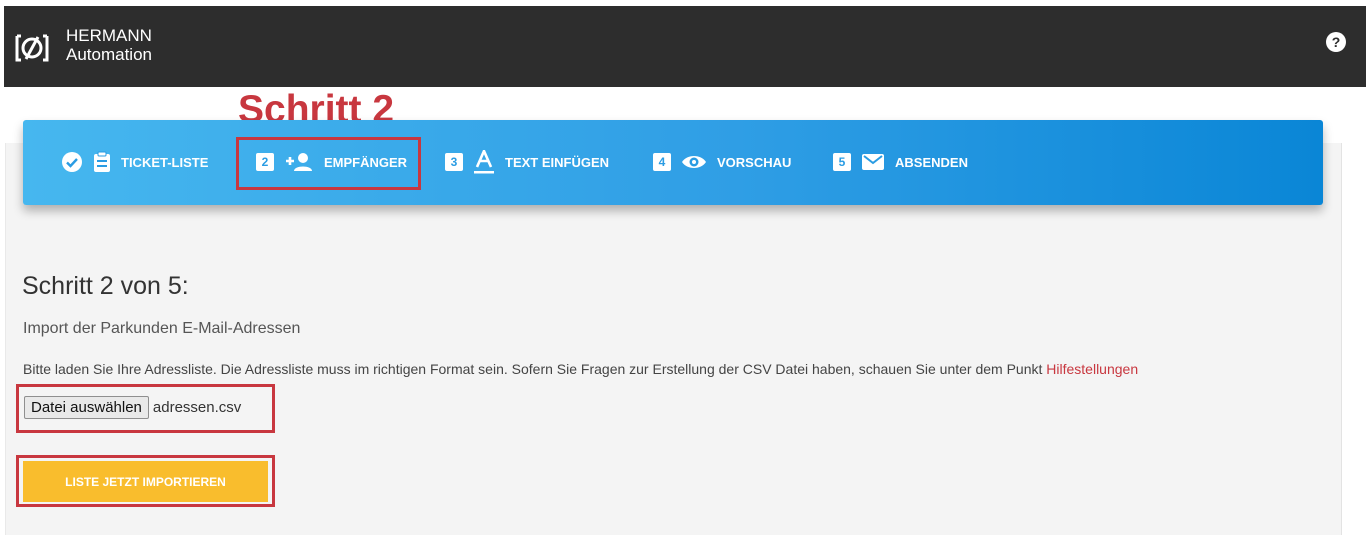 This screenshot has height=535, width=1370. I want to click on step-empfaenger: 2 EMPFÄNGER, so click(331, 162).